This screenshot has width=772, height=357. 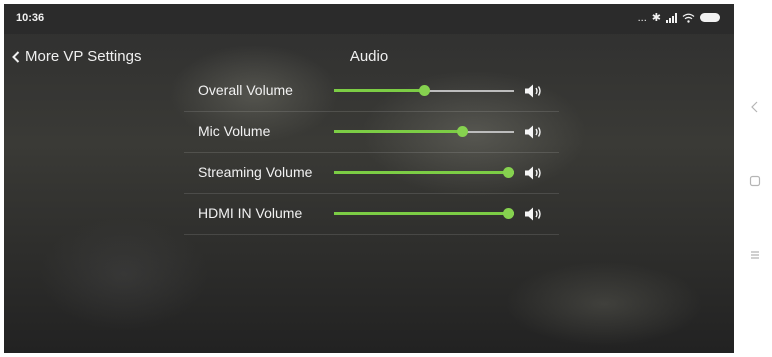 What do you see at coordinates (688, 18) in the screenshot?
I see `wifi-icon` at bounding box center [688, 18].